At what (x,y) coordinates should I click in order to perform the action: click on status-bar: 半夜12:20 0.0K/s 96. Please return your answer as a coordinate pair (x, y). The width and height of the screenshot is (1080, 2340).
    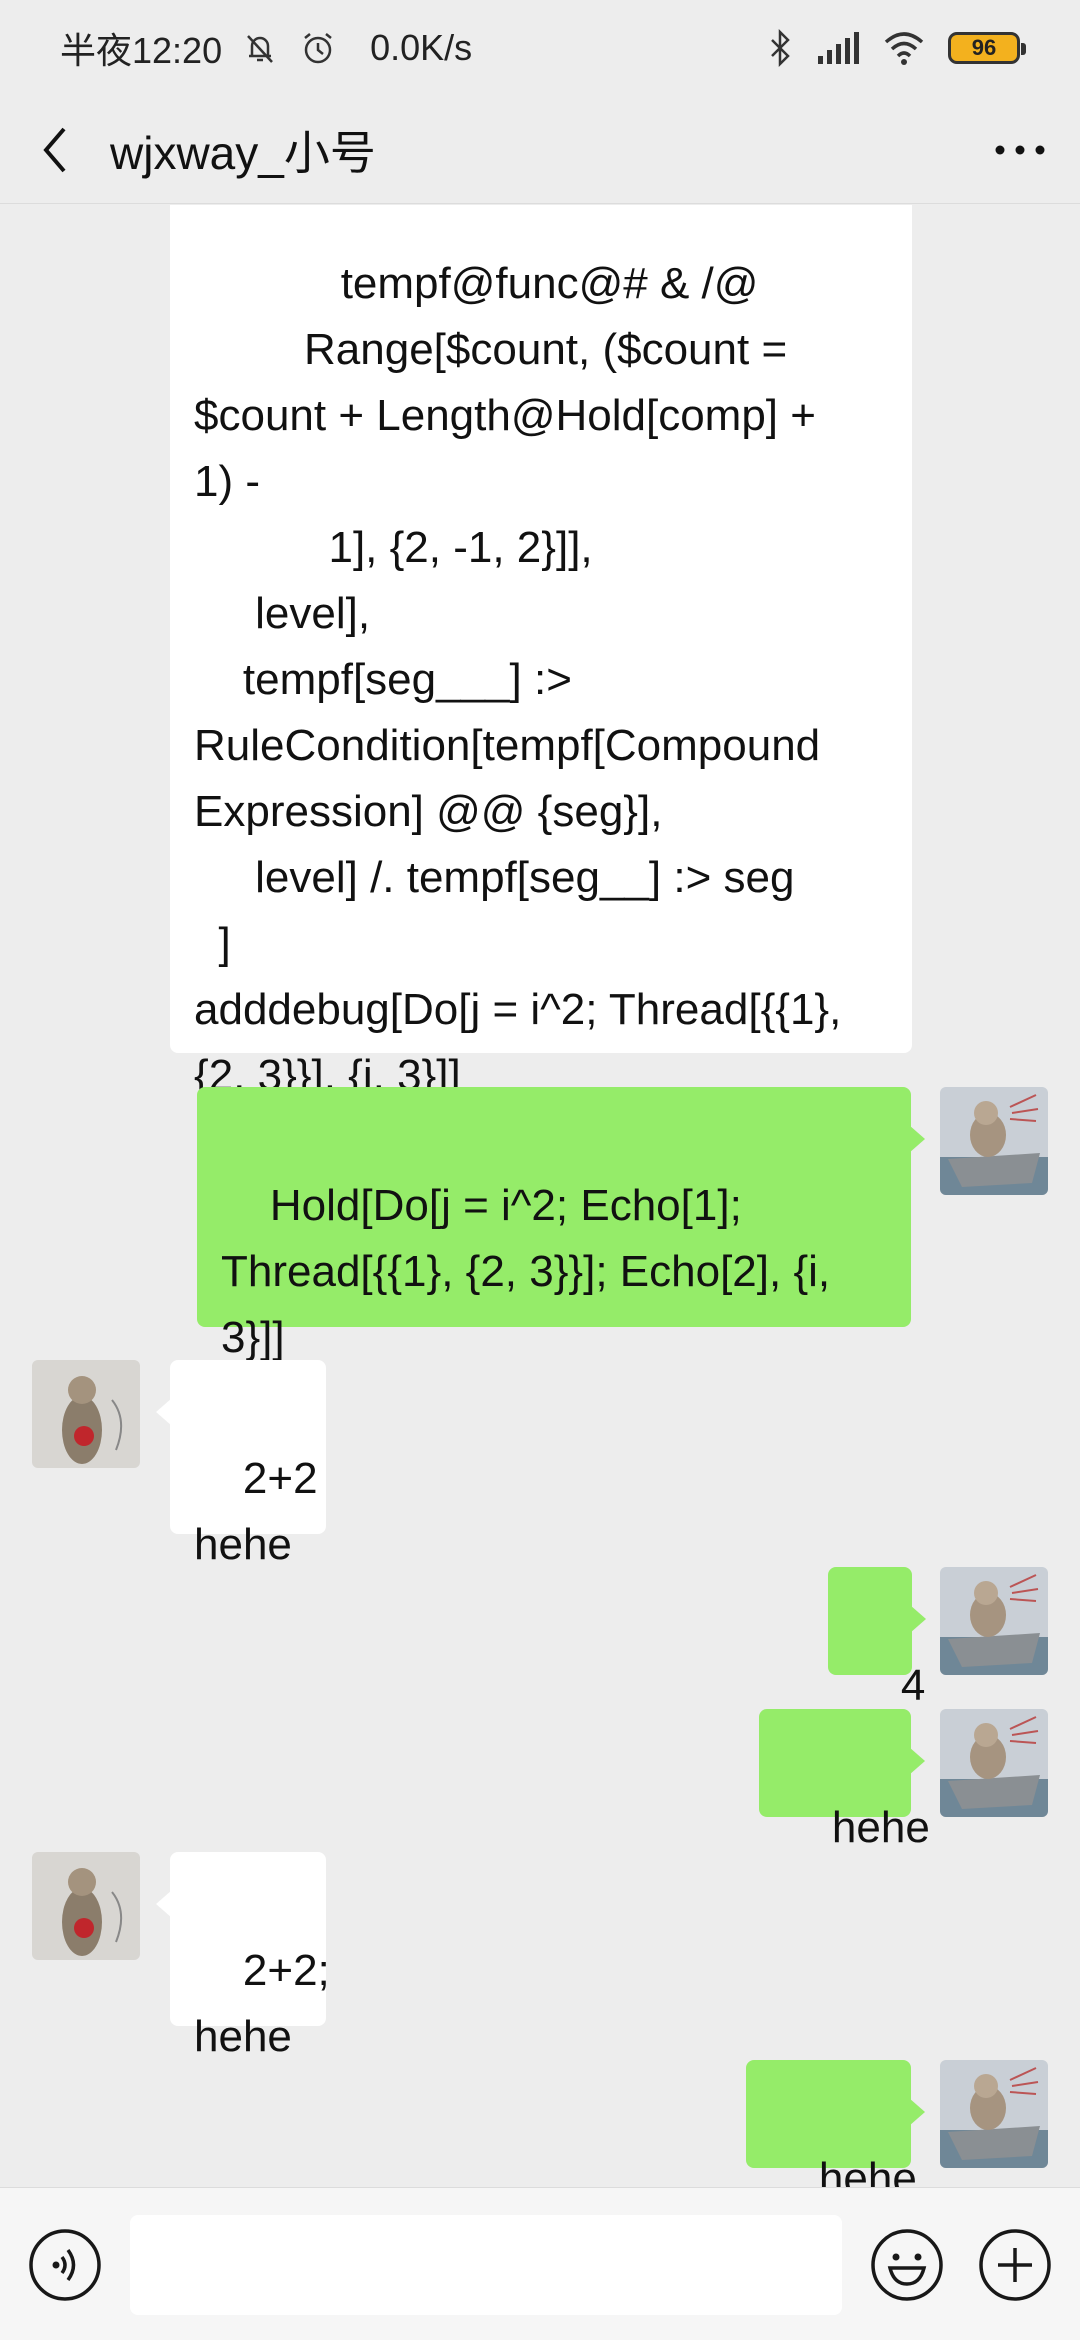
    Looking at the image, I should click on (540, 48).